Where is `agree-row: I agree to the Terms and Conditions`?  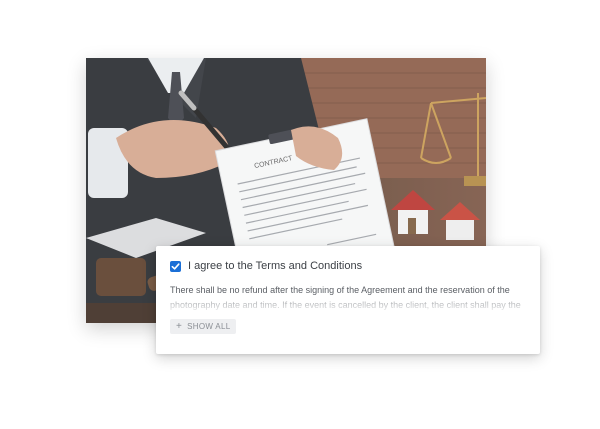 agree-row: I agree to the Terms and Conditions is located at coordinates (348, 266).